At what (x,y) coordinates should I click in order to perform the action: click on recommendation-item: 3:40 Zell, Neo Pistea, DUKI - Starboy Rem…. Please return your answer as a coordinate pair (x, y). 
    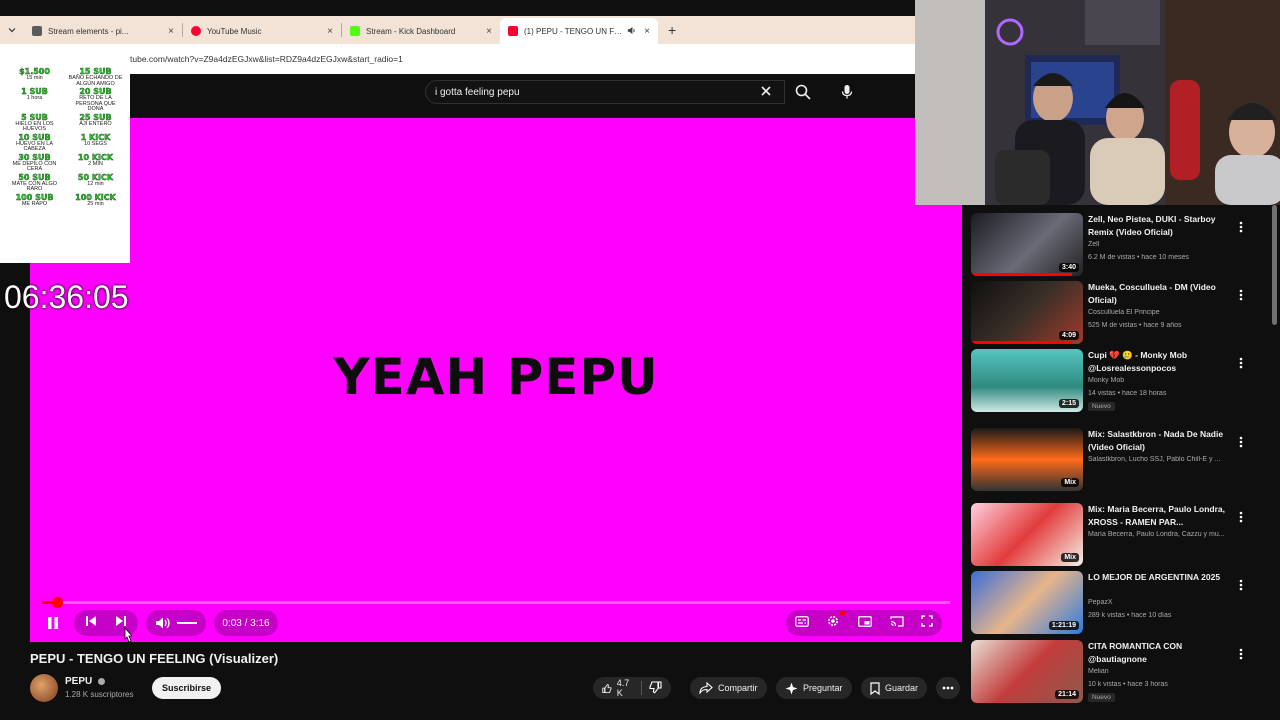
    Looking at the image, I should click on (1121, 245).